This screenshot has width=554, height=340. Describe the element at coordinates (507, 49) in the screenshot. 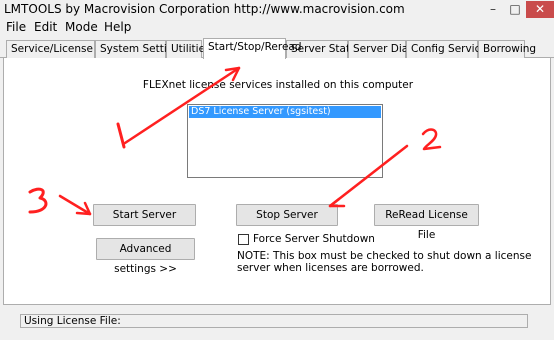

I see `tab-borrowing: Borrowing` at that location.